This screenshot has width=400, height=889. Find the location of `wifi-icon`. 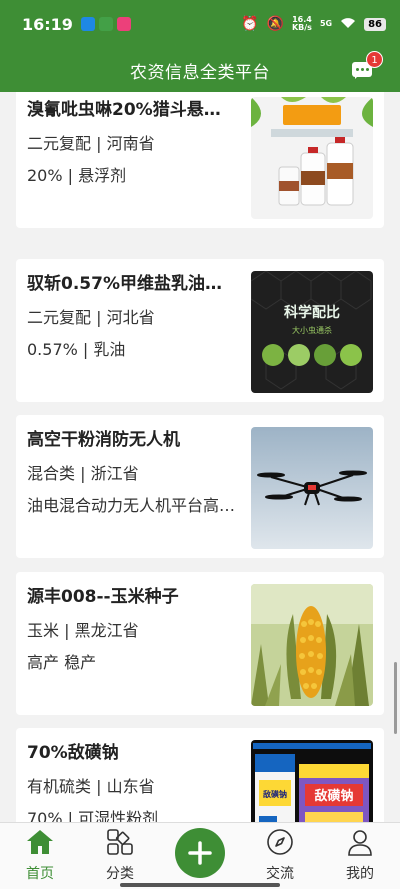

wifi-icon is located at coordinates (348, 24).